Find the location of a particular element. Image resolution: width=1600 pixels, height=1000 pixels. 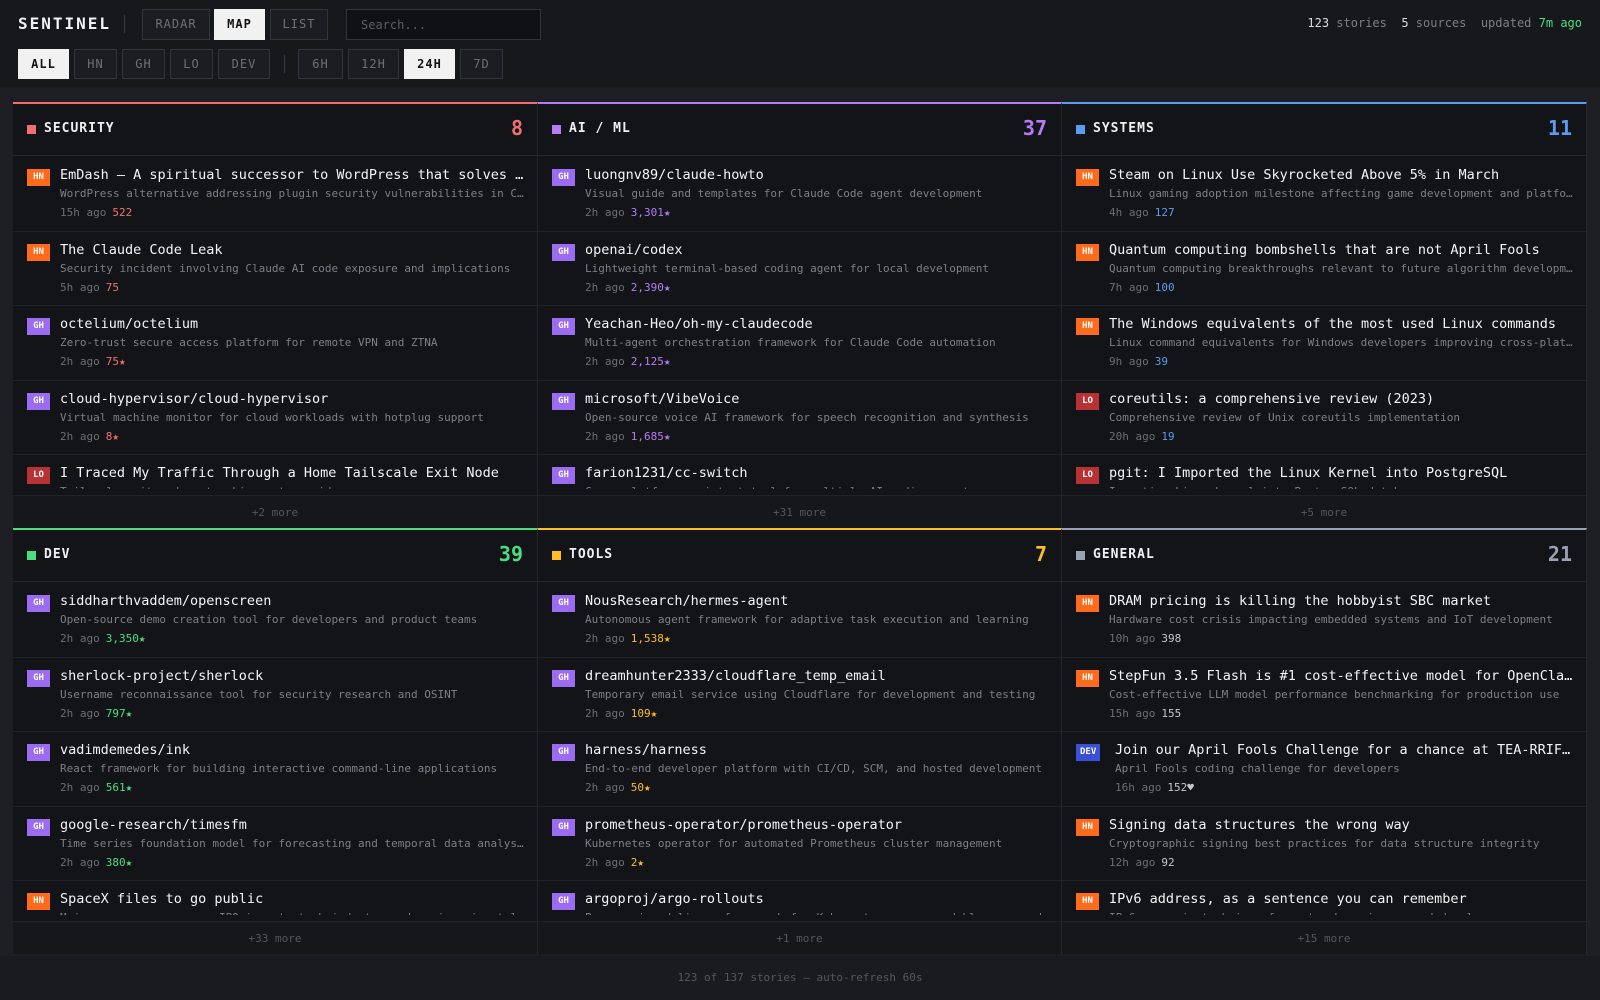

panel-header: SECURITY 8 is located at coordinates (275, 130).